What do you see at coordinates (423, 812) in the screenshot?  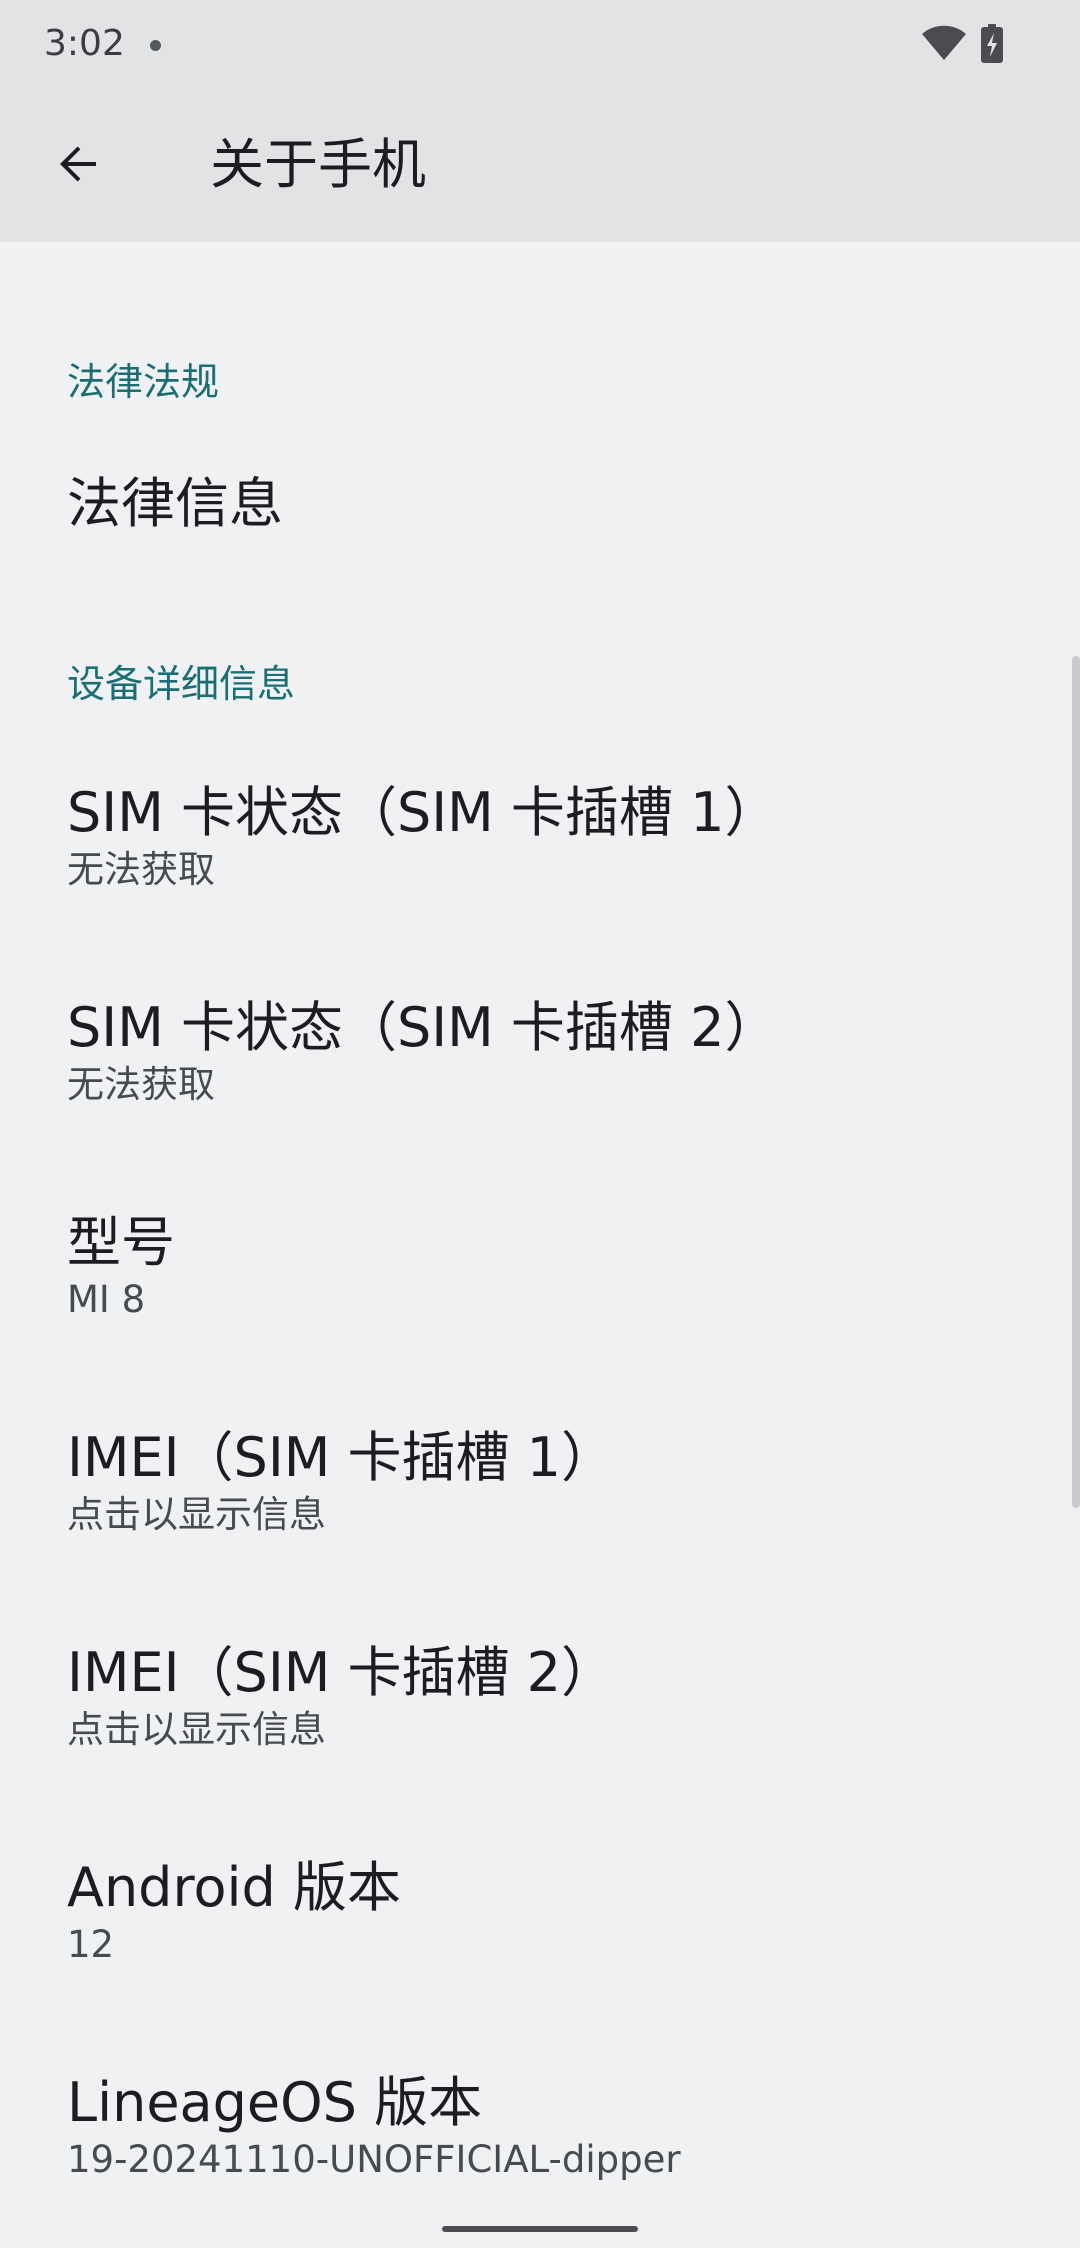 I see `pref-title: SIM 卡状态（SIM 卡插槽 1）` at bounding box center [423, 812].